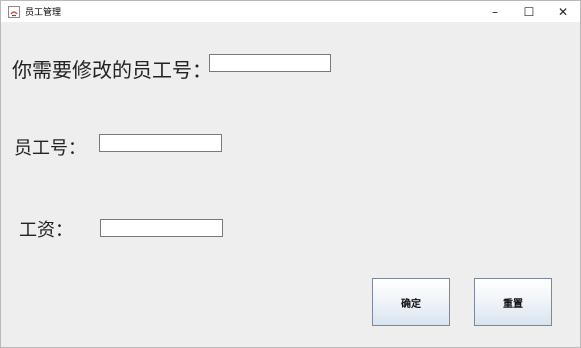 The height and width of the screenshot is (348, 581). I want to click on maximize-icon: ☐, so click(529, 11).